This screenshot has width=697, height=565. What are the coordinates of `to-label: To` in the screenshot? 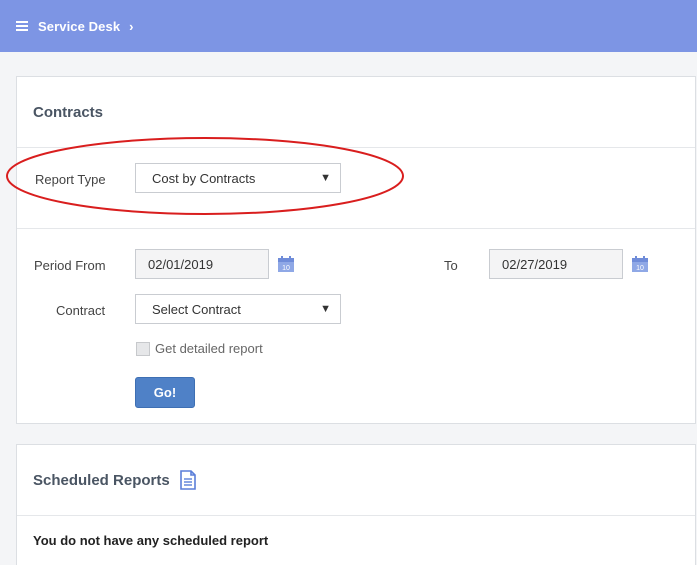 It's located at (451, 265).